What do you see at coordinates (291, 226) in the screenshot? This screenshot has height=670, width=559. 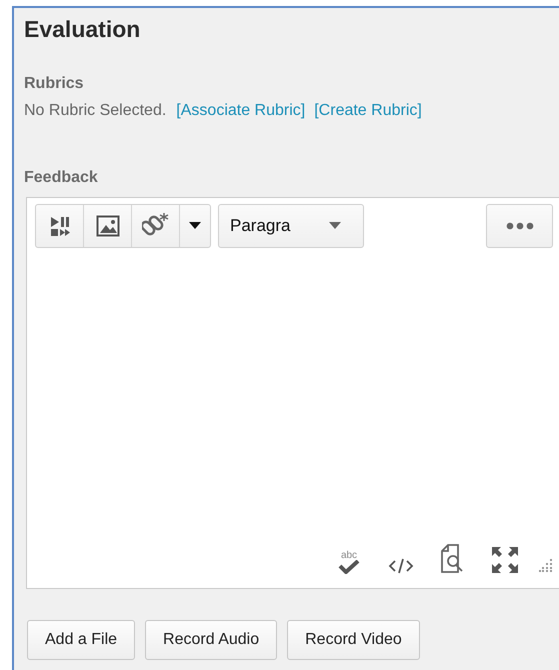 I see `format-dropdown: Paragra` at bounding box center [291, 226].